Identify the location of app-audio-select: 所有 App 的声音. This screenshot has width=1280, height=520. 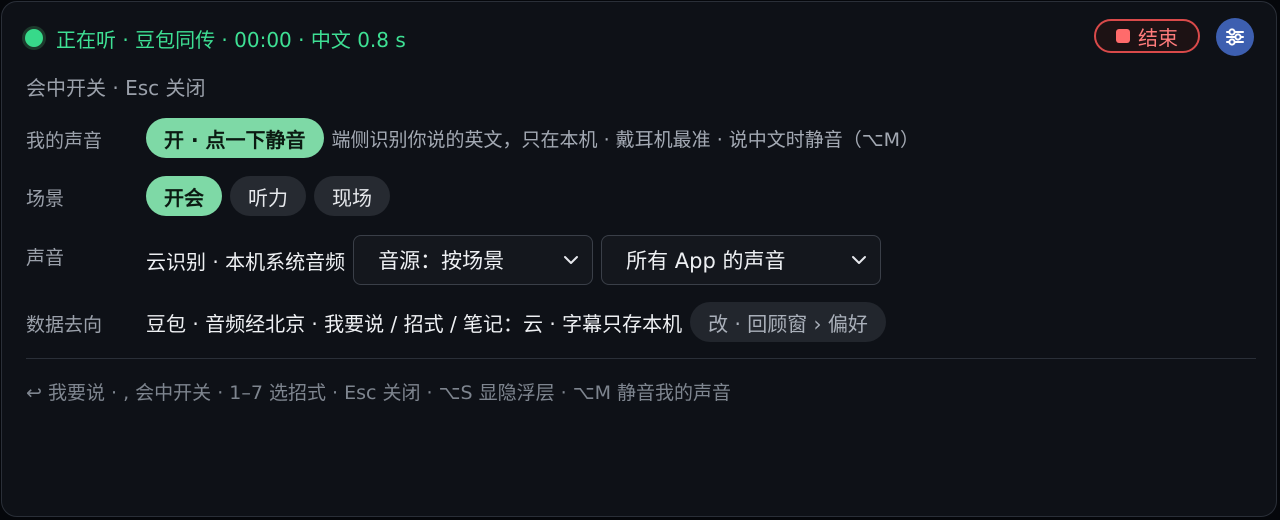
(741, 260).